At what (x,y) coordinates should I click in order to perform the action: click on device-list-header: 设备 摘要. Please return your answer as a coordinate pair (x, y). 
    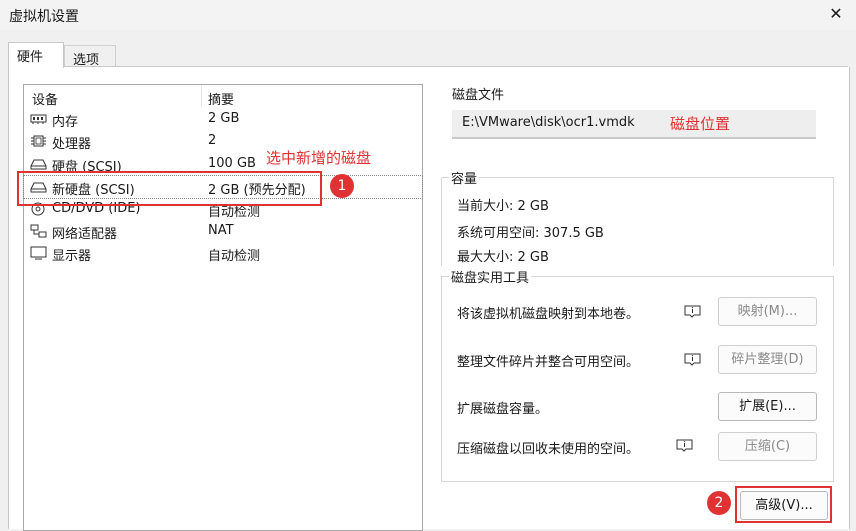
    Looking at the image, I should click on (223, 96).